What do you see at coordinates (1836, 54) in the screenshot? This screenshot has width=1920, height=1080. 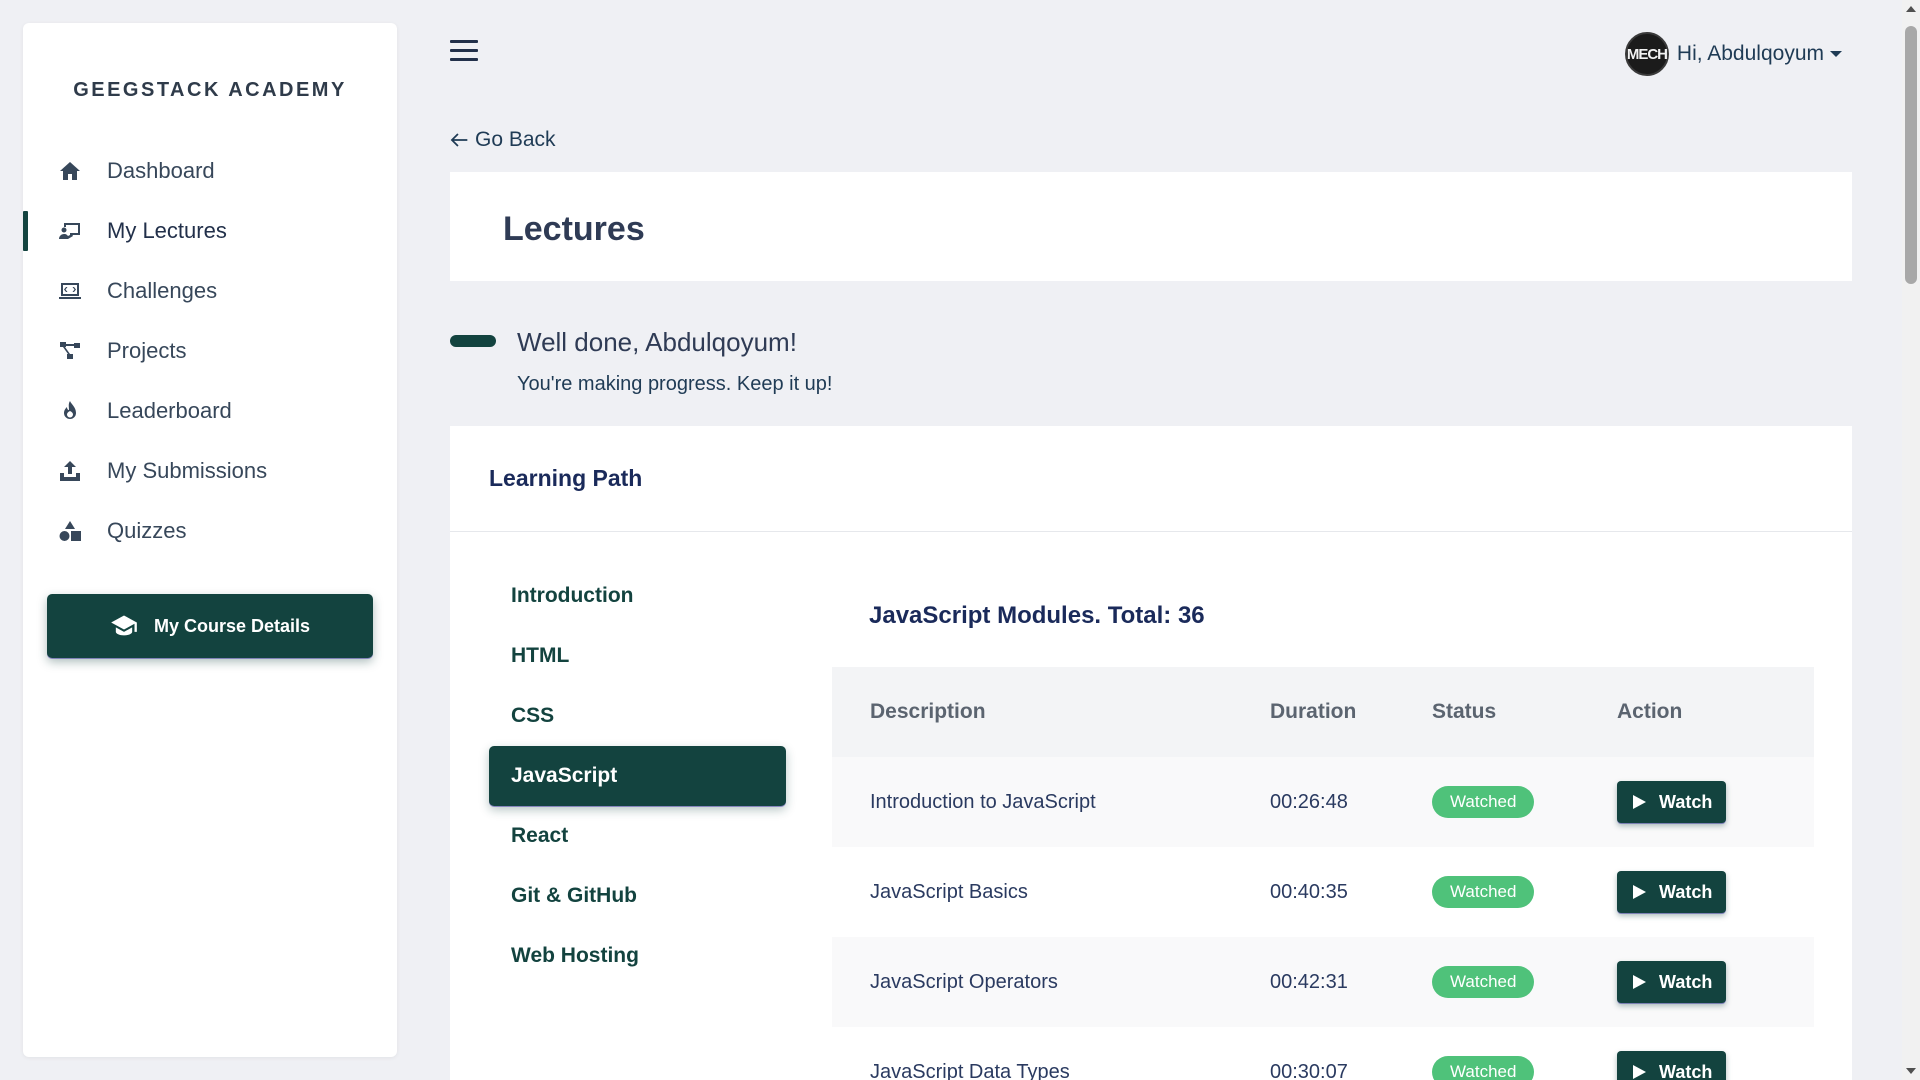 I see `chevron-down-icon` at bounding box center [1836, 54].